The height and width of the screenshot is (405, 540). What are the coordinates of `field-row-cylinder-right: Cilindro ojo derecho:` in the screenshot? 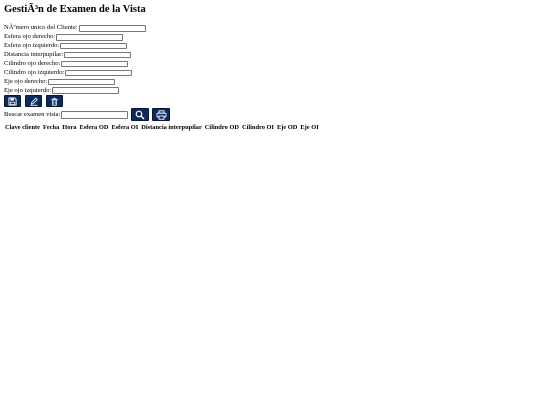 It's located at (75, 64).